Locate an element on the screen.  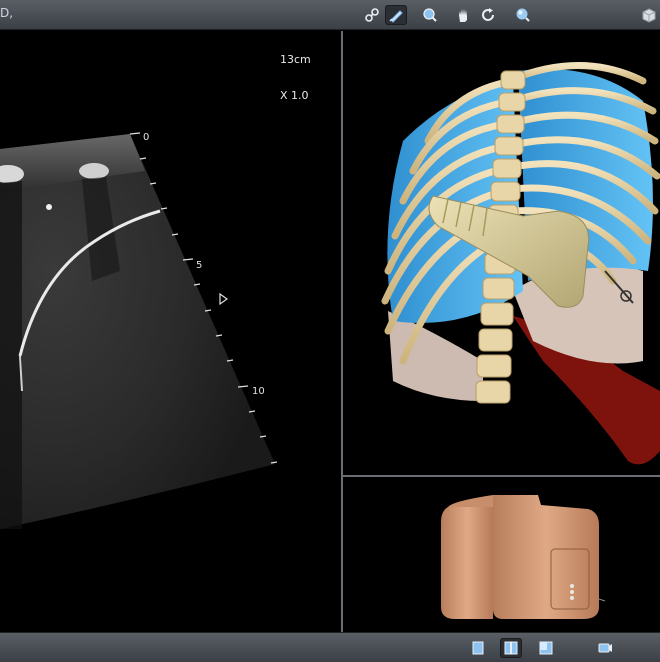
dual-view-icon is located at coordinates (511, 648).